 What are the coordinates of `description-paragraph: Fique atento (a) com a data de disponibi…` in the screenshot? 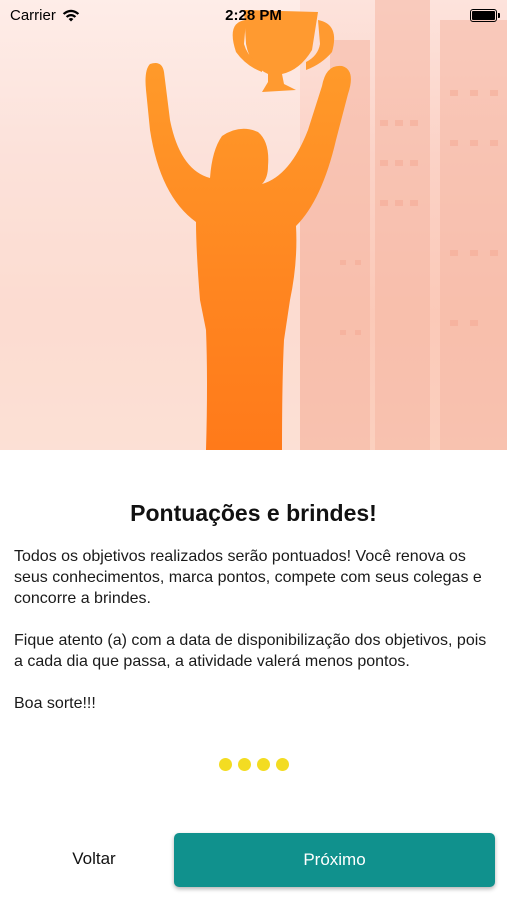 It's located at (250, 651).